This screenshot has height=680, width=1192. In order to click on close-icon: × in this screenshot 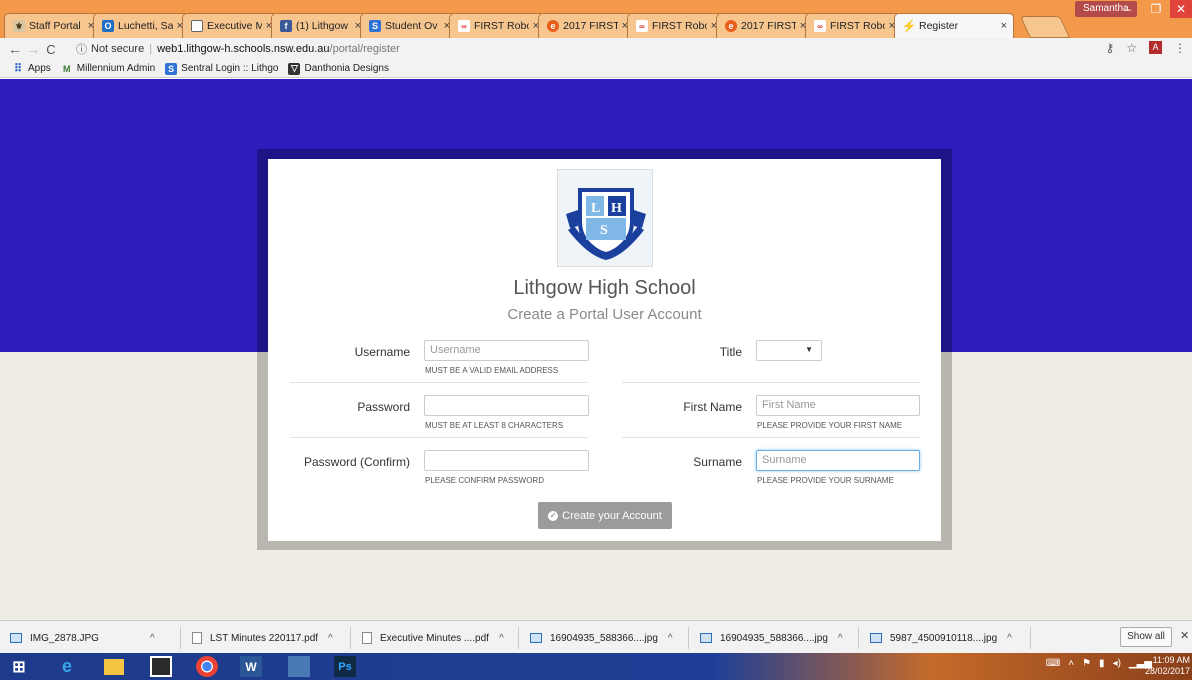, I will do `click(1004, 26)`.